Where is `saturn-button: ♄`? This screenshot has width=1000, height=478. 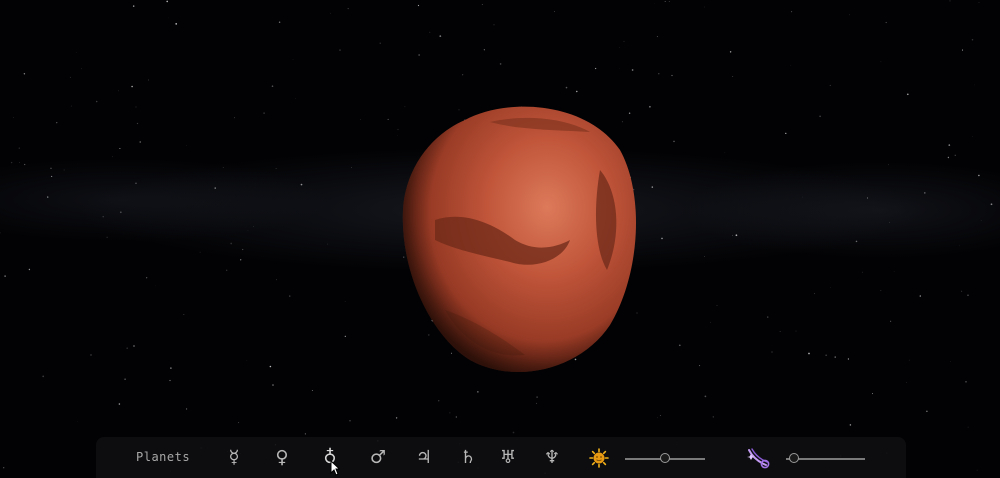 saturn-button: ♄ is located at coordinates (468, 458).